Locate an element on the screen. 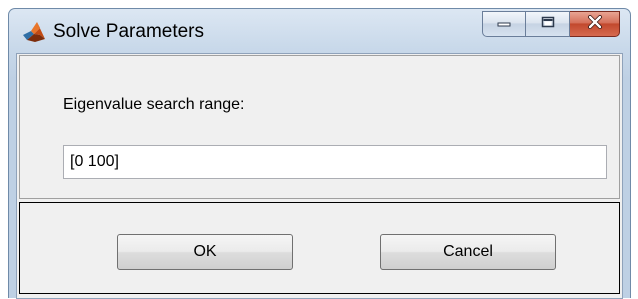 Image resolution: width=638 pixels, height=299 pixels. ok-button: OK is located at coordinates (205, 252).